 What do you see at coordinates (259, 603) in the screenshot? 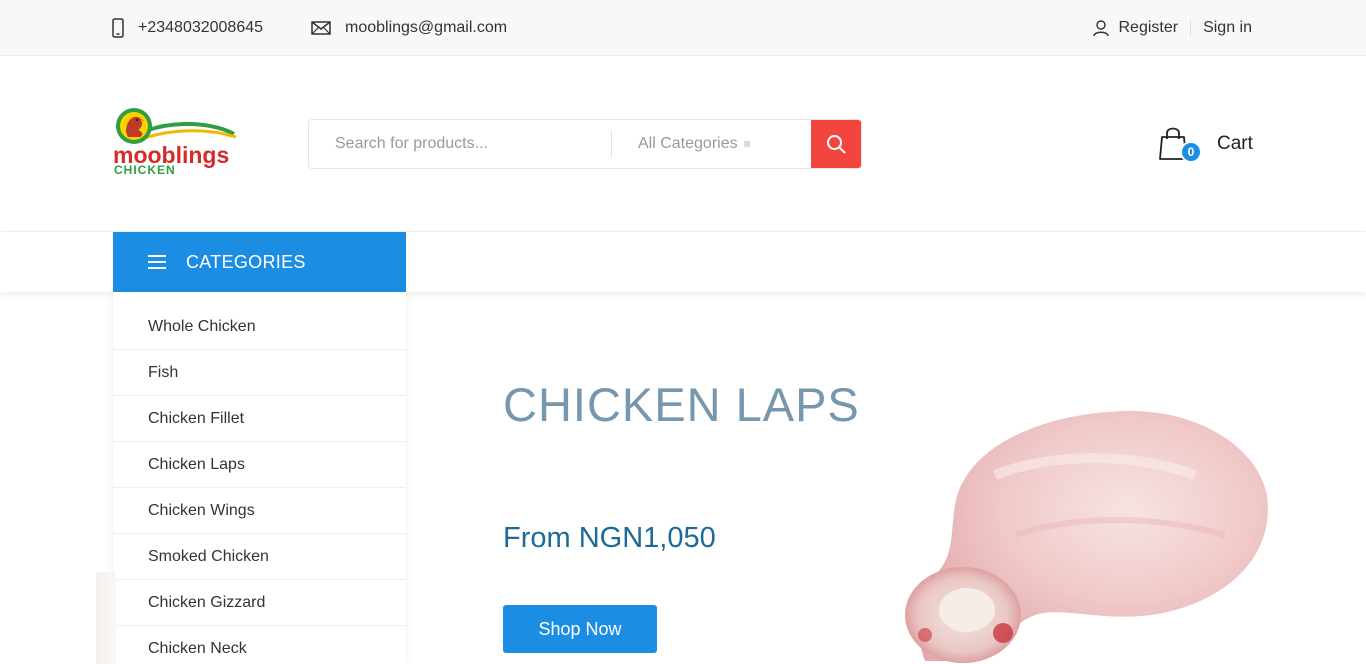
I see `category-item-chicken-gizzard: Chicken Gizzard` at bounding box center [259, 603].